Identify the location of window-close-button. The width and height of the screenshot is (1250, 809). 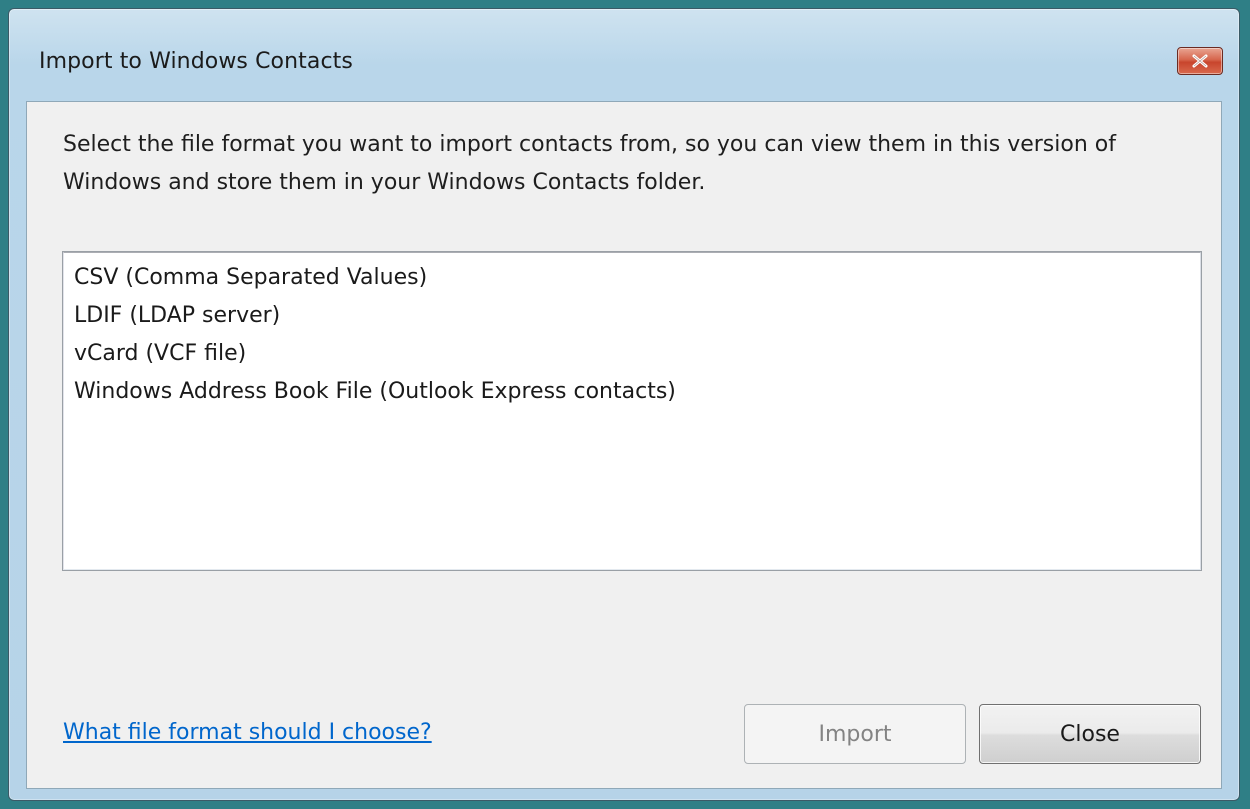
(1200, 61).